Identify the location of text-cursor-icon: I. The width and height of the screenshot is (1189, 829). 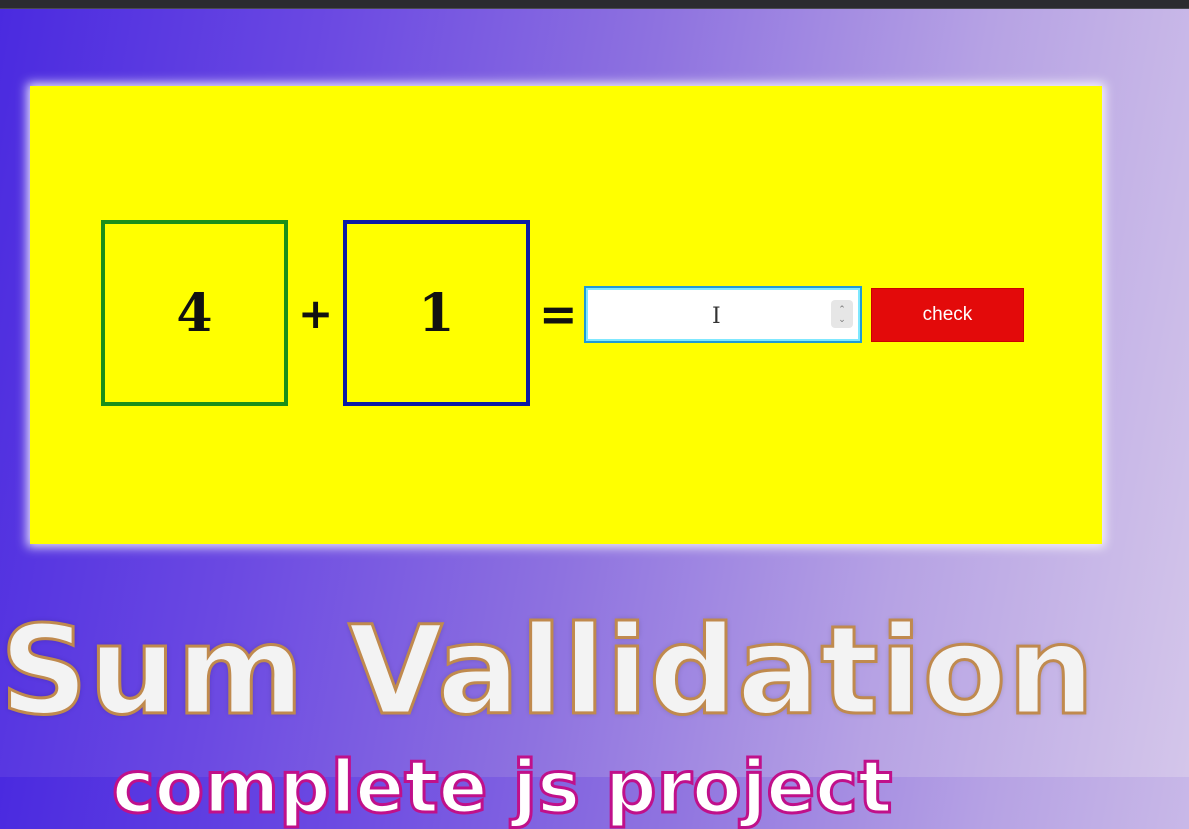
(716, 316).